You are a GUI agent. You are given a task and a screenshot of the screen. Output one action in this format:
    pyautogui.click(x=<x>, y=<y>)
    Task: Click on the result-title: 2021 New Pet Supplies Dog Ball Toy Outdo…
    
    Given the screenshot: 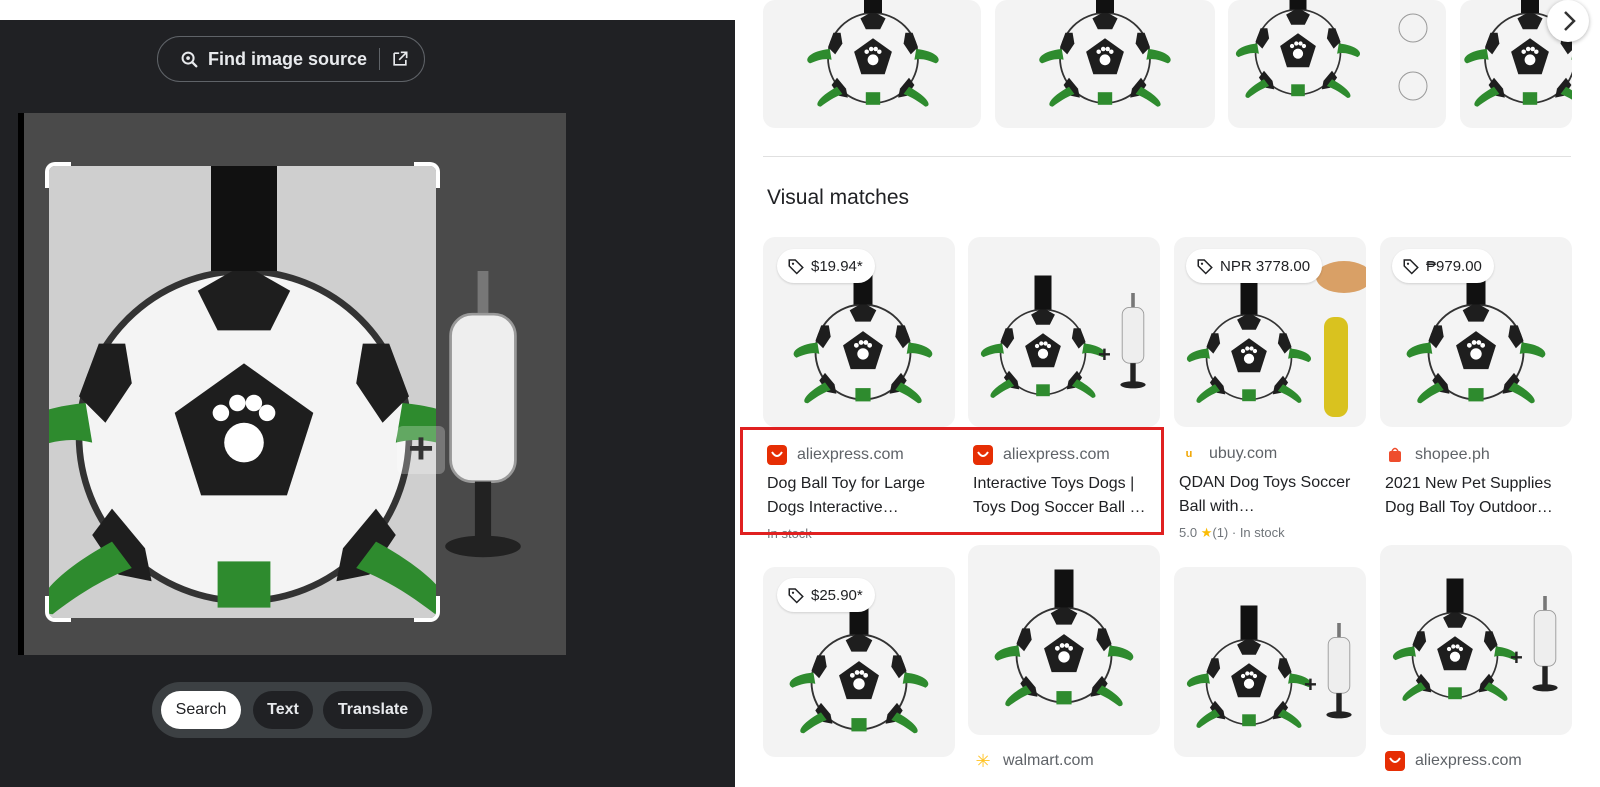 What is the action you would take?
    pyautogui.click(x=1475, y=496)
    